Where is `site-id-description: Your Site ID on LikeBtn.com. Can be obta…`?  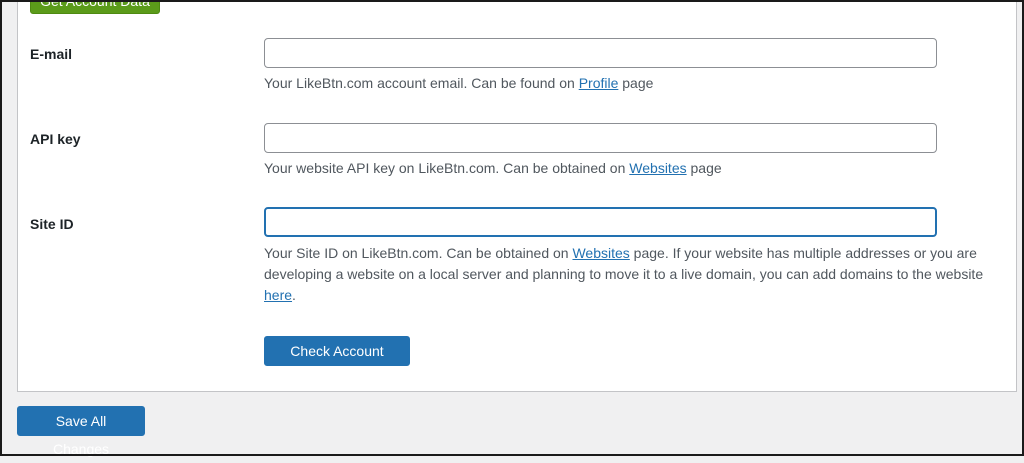 site-id-description: Your Site ID on LikeBtn.com. Can be obta… is located at coordinates (629, 274).